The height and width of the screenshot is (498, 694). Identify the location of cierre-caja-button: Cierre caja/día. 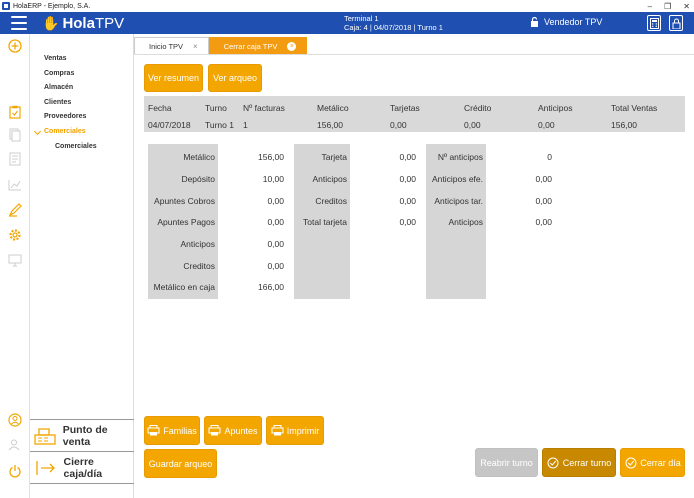
(82, 468).